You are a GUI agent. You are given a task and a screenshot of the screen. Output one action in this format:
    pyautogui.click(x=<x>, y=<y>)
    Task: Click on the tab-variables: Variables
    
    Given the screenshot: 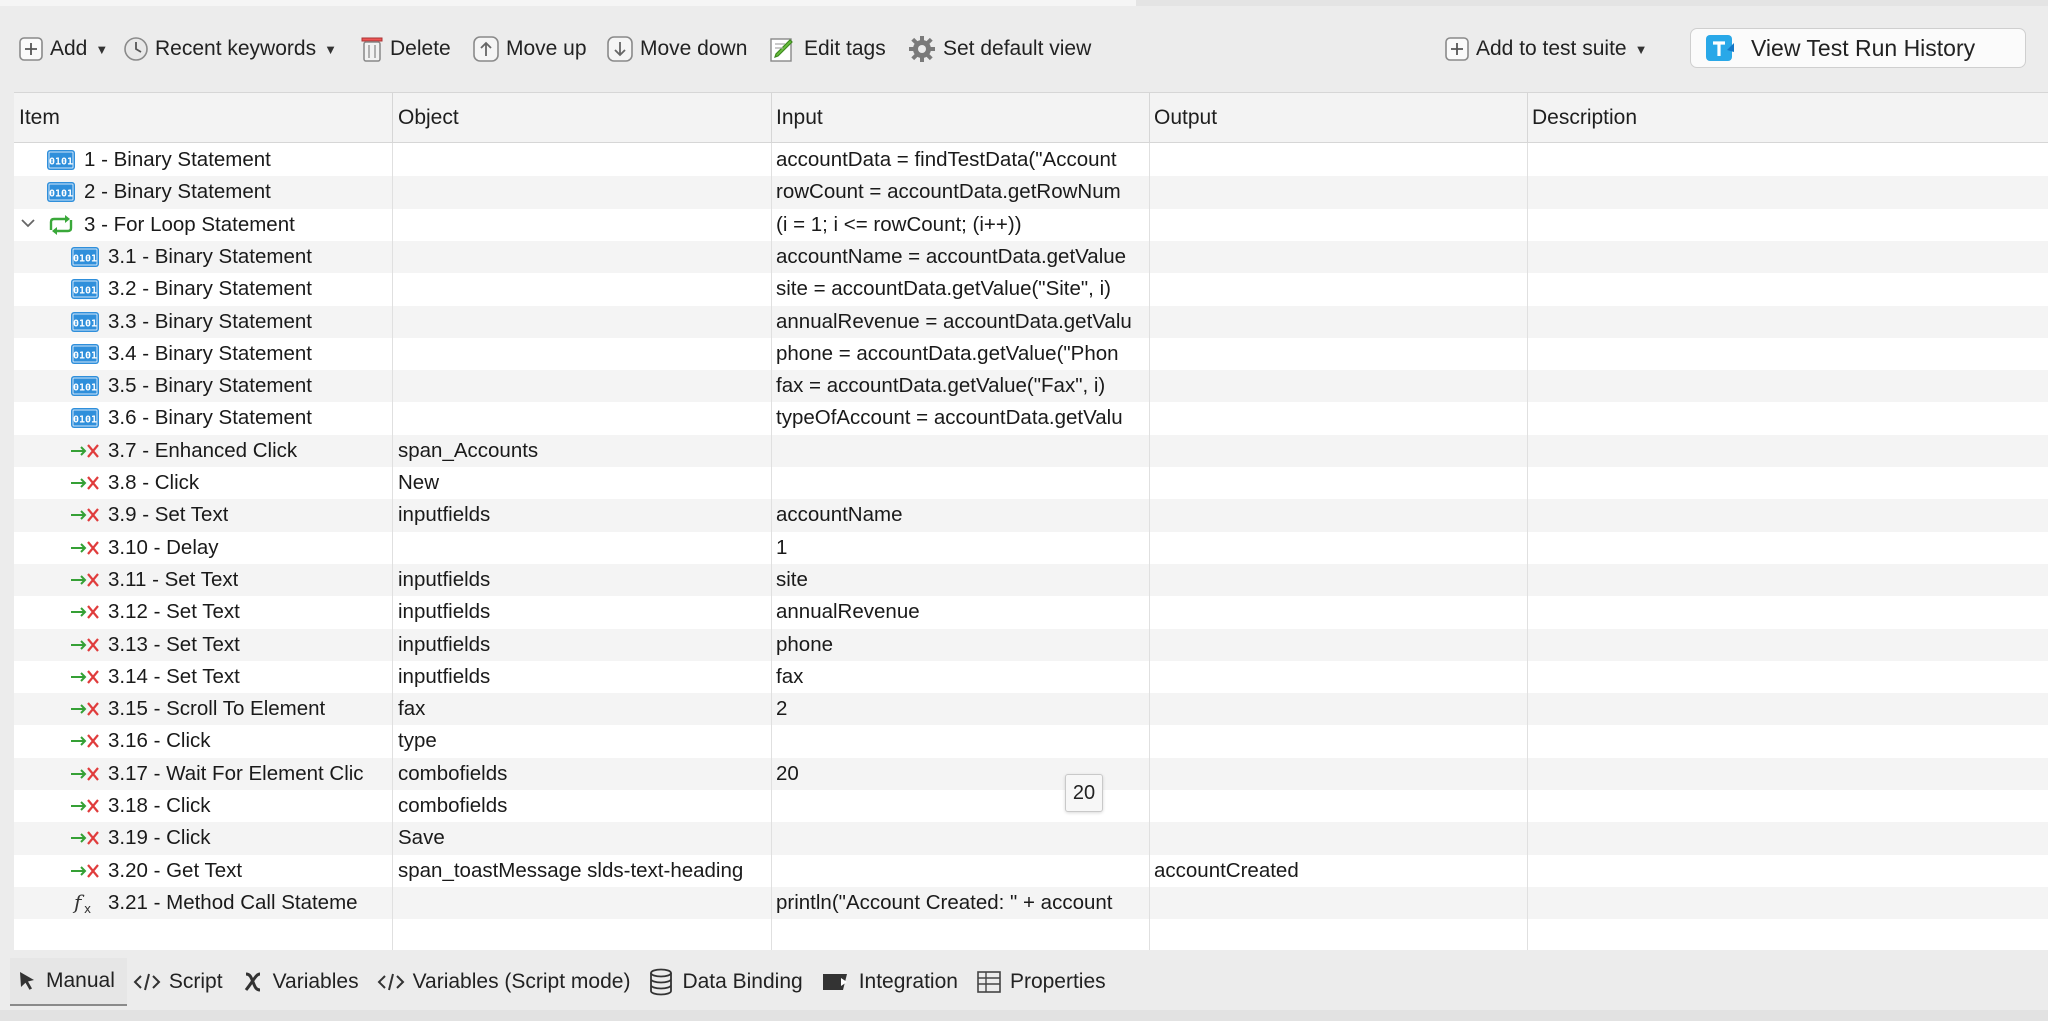 What is the action you would take?
    pyautogui.click(x=303, y=982)
    